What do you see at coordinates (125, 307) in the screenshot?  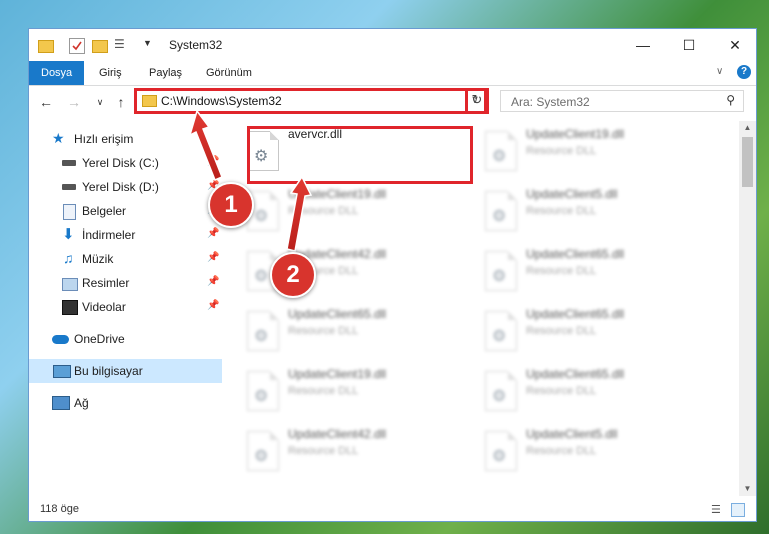 I see `sidebar-item-videos: Videolar 📌` at bounding box center [125, 307].